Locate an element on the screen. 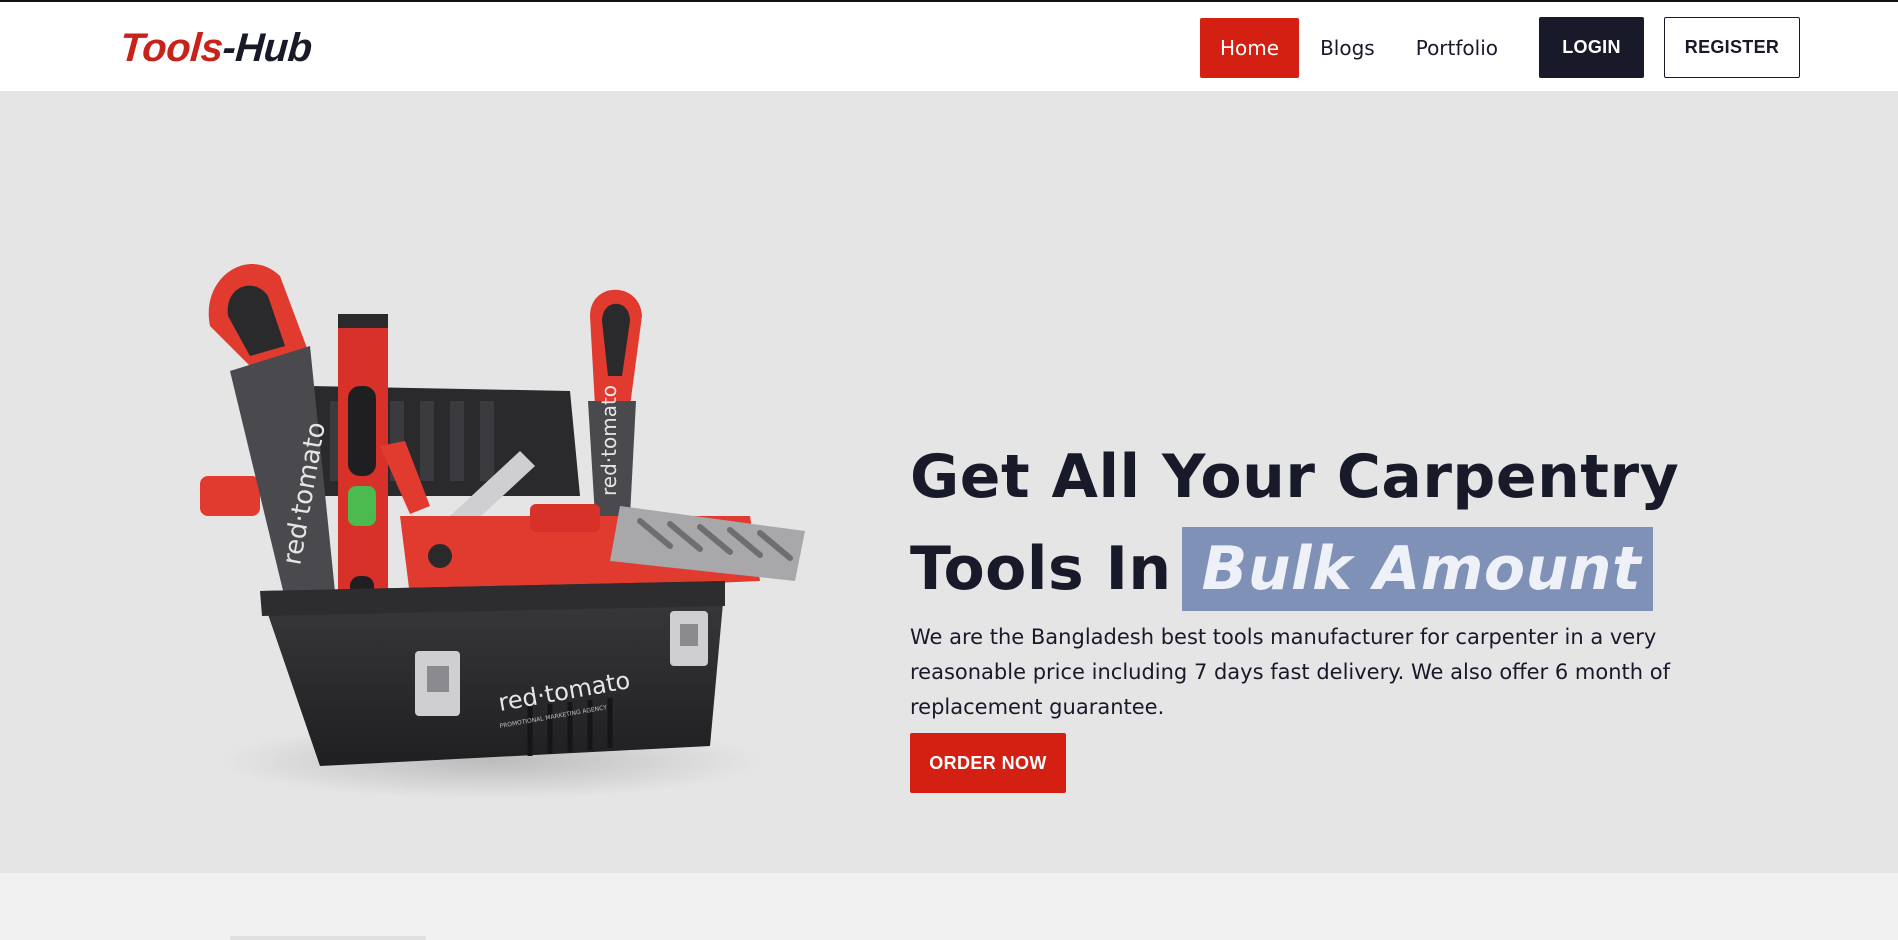  register-button: REGISTER is located at coordinates (1732, 47).